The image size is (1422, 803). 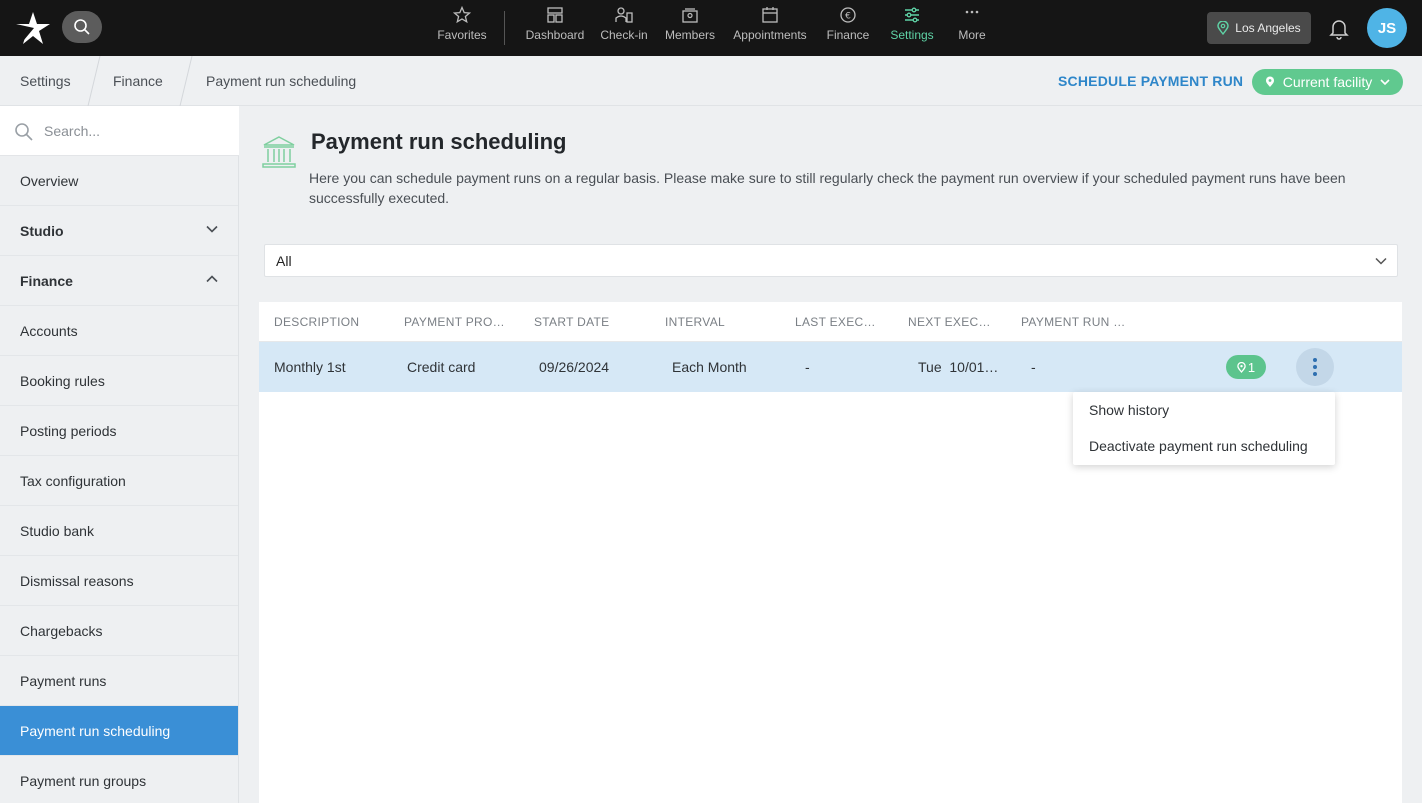 What do you see at coordinates (119, 331) in the screenshot?
I see `sidebar-item-accounts: Accounts` at bounding box center [119, 331].